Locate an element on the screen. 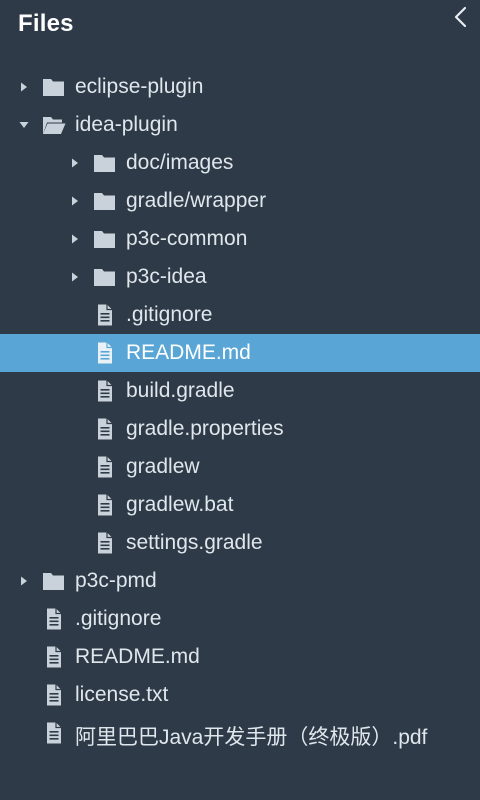  tree-folder-row: p3c-idea is located at coordinates (240, 277).